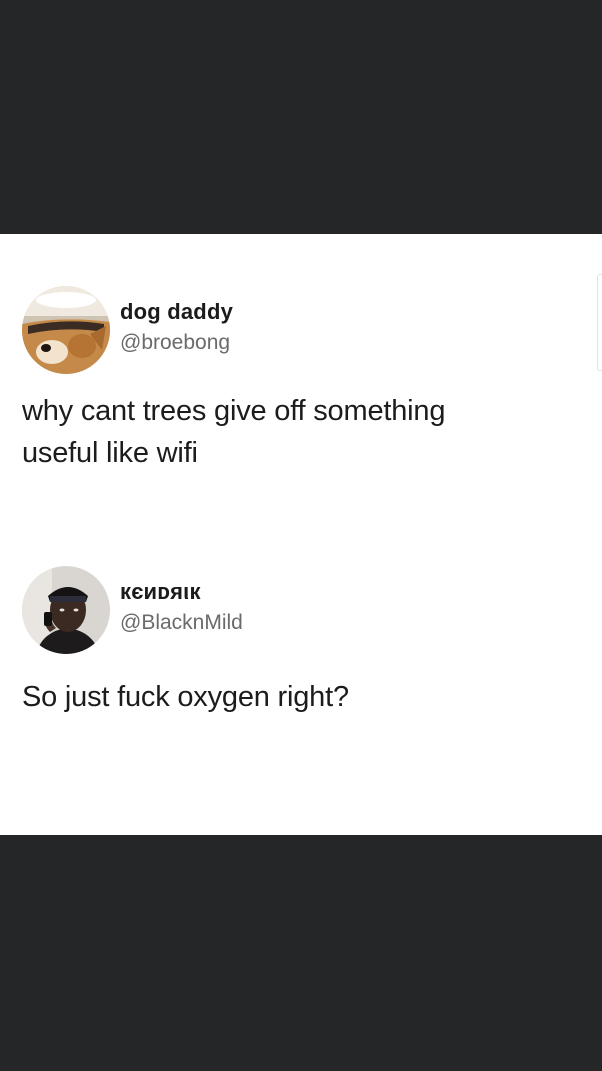  Describe the element at coordinates (176, 312) in the screenshot. I see `display-name: dog daddy` at that location.